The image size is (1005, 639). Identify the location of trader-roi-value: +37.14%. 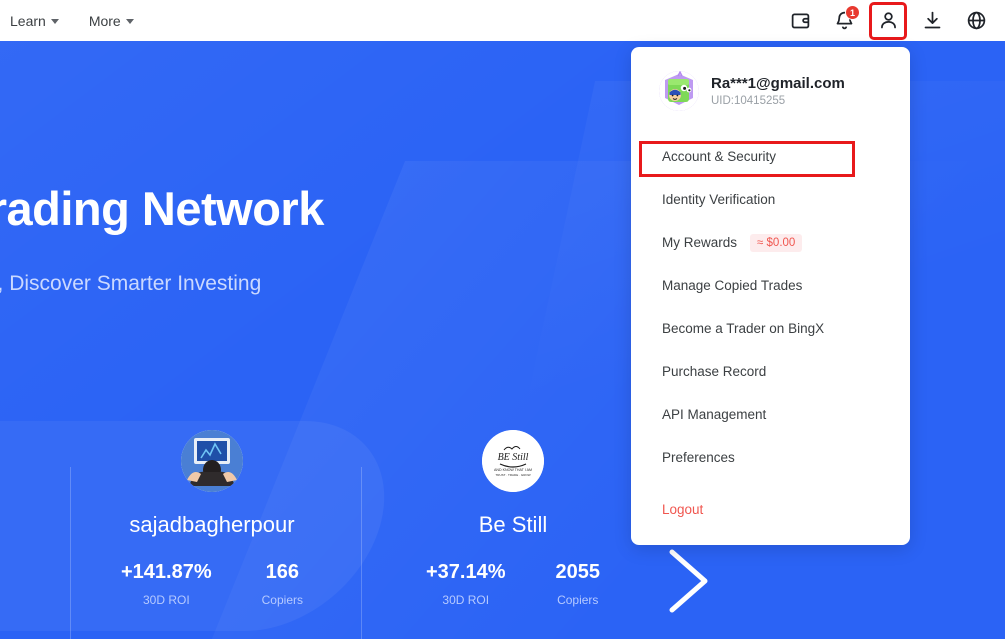
(465, 572).